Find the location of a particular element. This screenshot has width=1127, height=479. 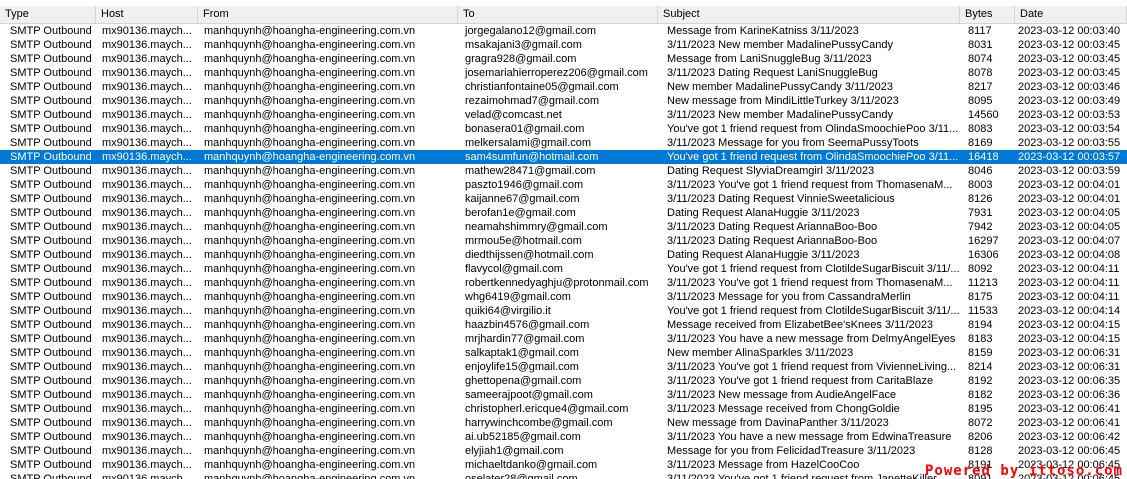

cell-date: 2023-03-12 00:06:31 is located at coordinates (1069, 367).